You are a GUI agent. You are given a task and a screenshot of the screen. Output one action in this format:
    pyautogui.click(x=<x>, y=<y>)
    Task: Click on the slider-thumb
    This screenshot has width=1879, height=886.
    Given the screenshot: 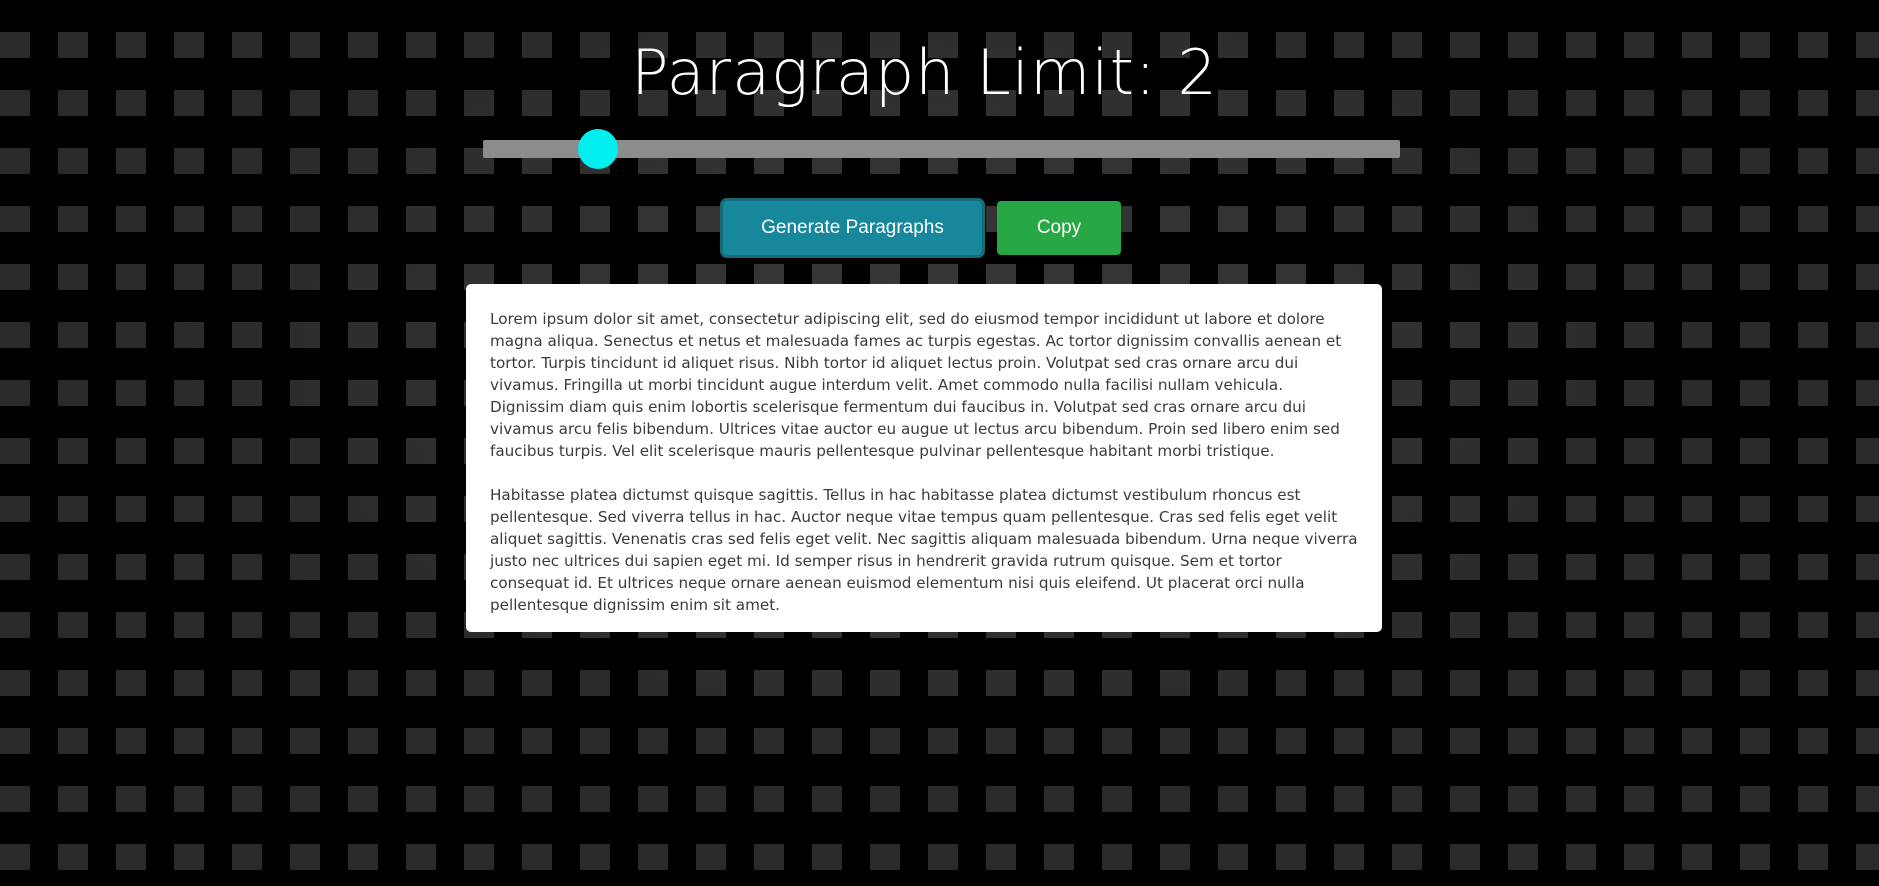 What is the action you would take?
    pyautogui.click(x=598, y=149)
    